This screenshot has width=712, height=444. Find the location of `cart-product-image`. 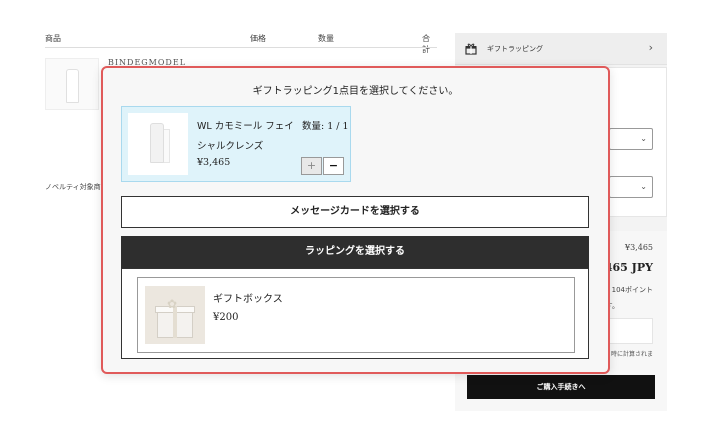

cart-product-image is located at coordinates (72, 84).